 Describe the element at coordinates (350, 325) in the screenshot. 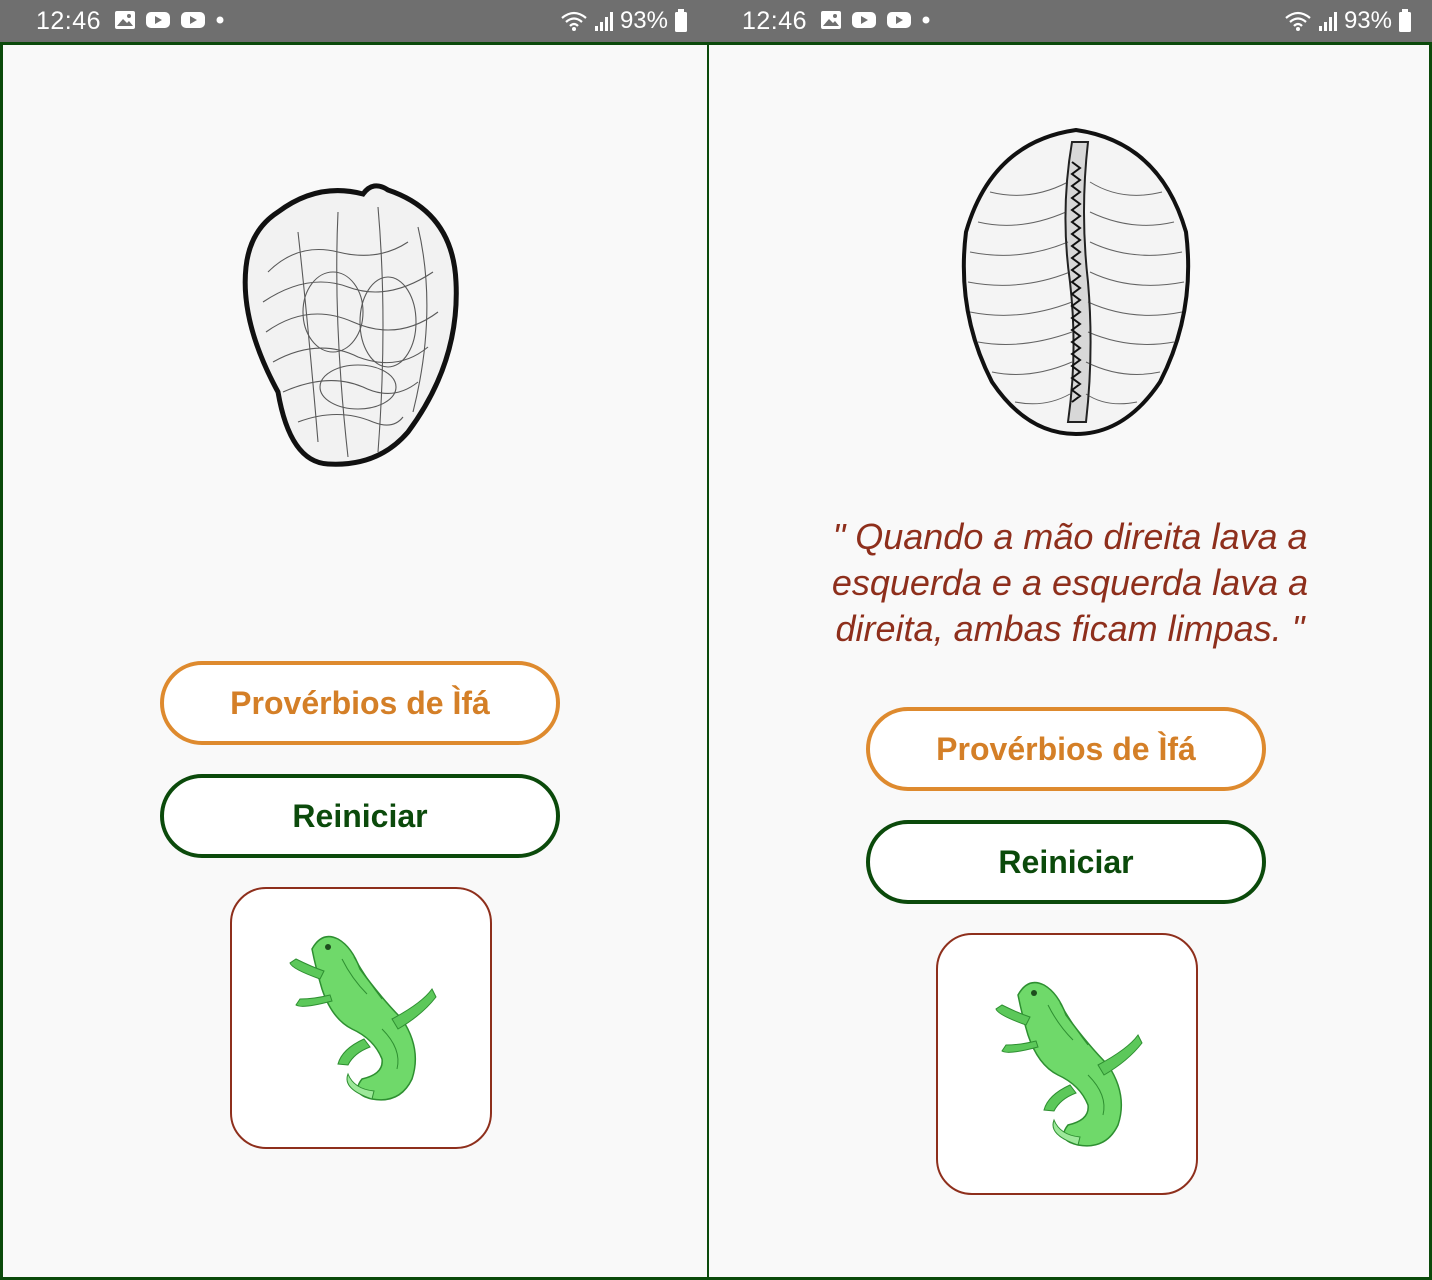

I see `kola-nut-illustration` at that location.